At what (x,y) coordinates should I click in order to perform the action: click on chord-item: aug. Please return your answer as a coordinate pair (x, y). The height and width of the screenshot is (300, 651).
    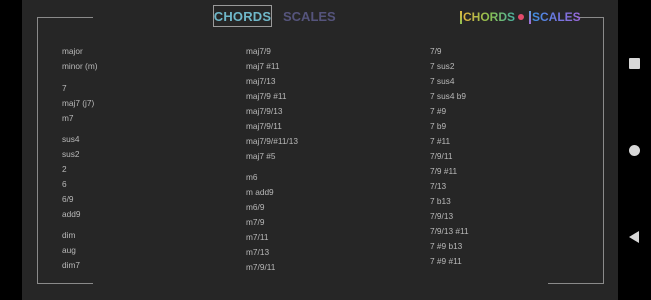
    Looking at the image, I should click on (69, 250).